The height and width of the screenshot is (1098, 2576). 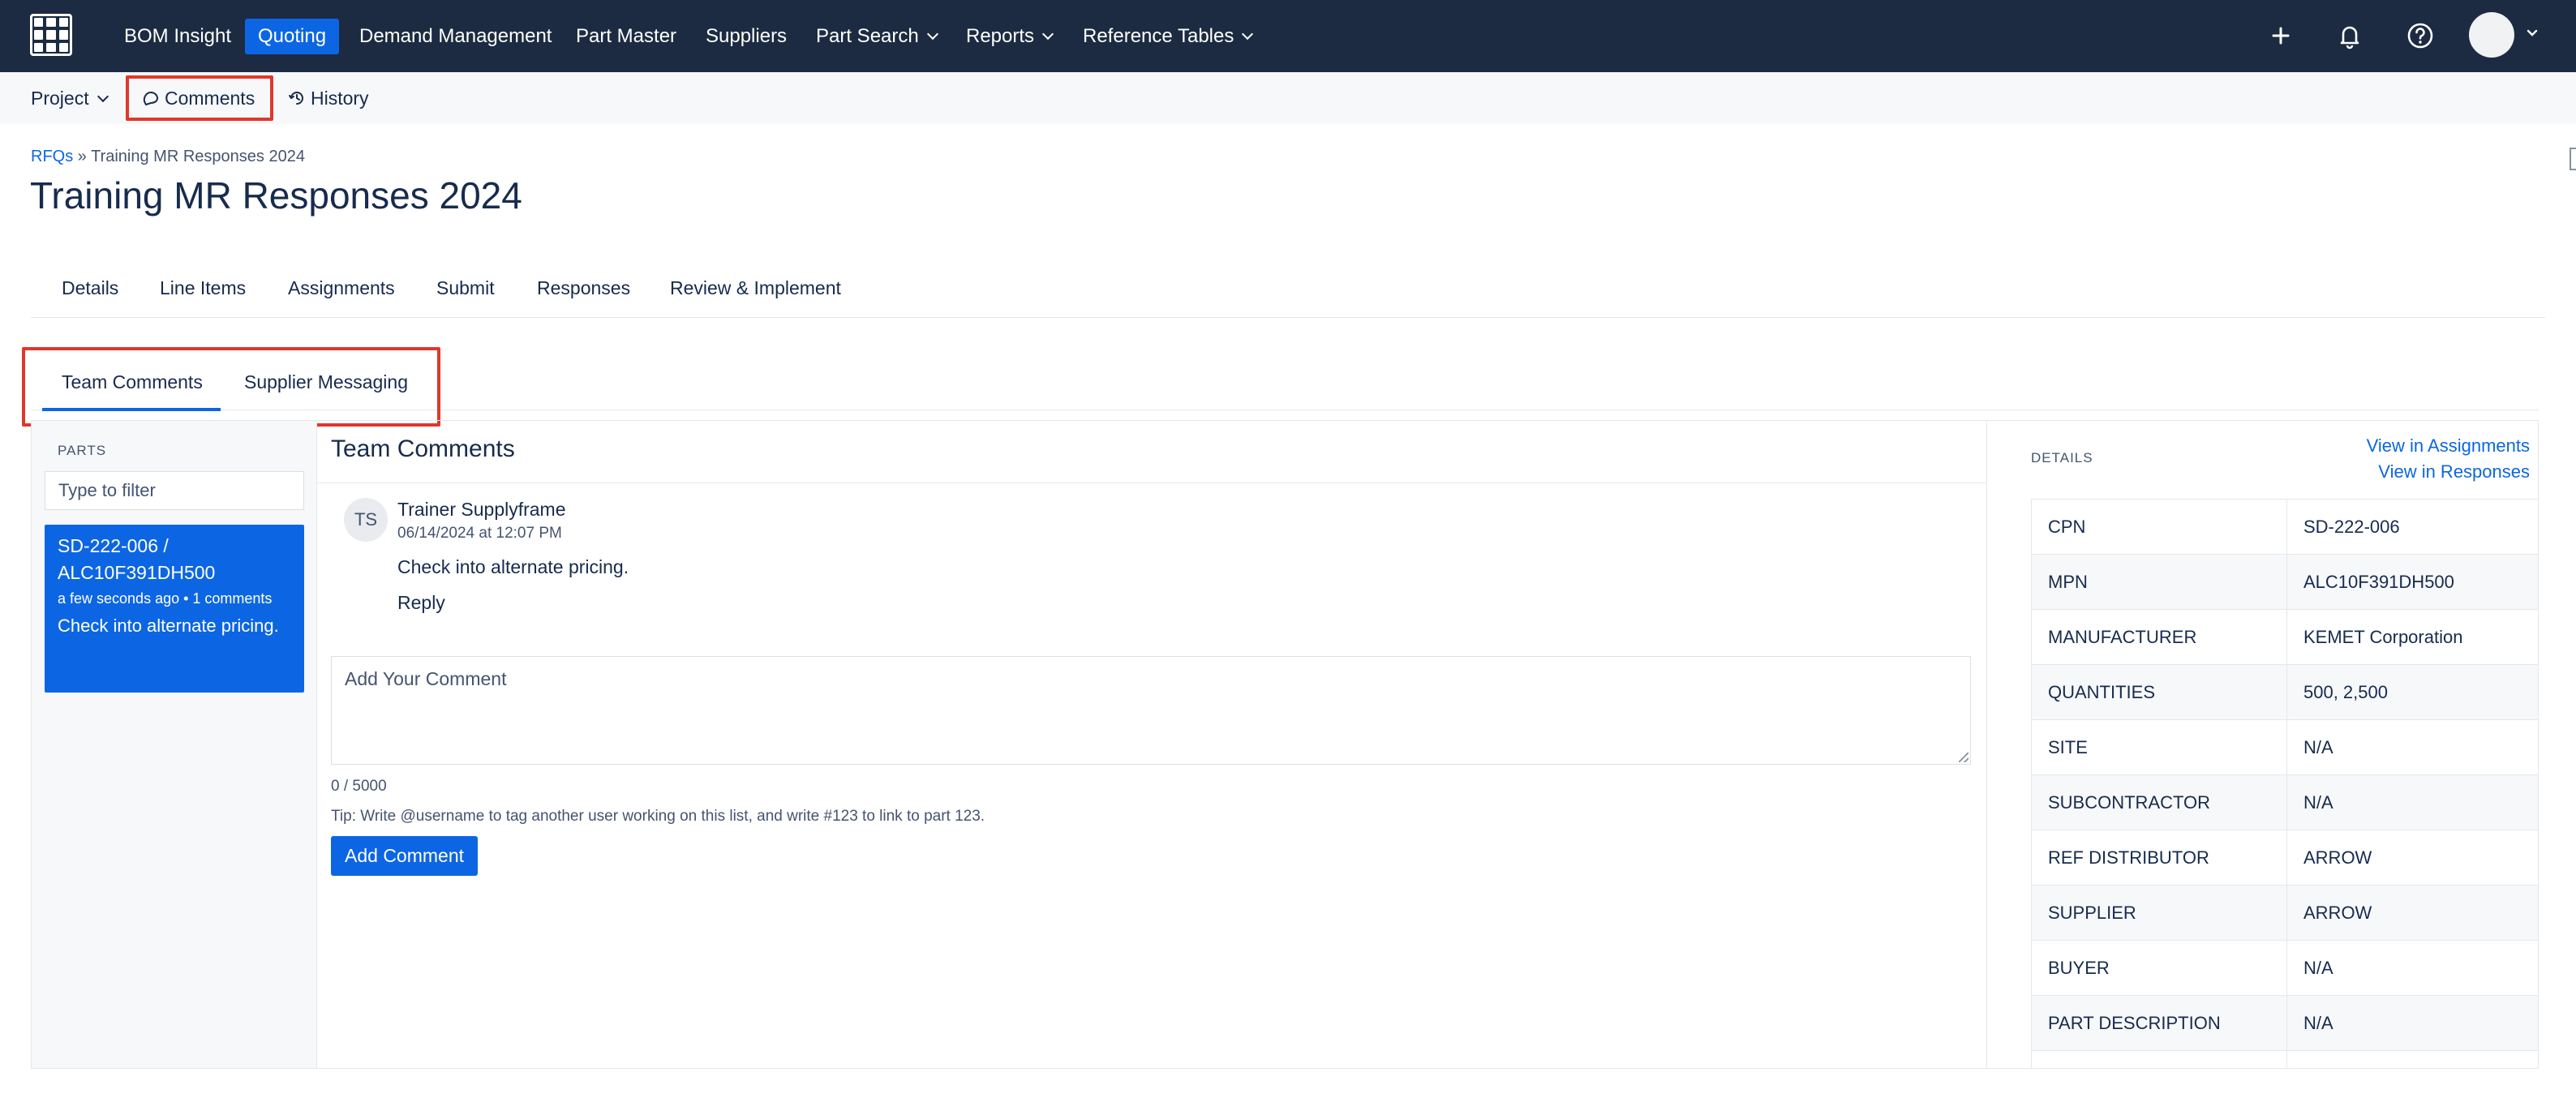 What do you see at coordinates (2159, 802) in the screenshot?
I see `detail-key: SUBCONTRACTOR` at bounding box center [2159, 802].